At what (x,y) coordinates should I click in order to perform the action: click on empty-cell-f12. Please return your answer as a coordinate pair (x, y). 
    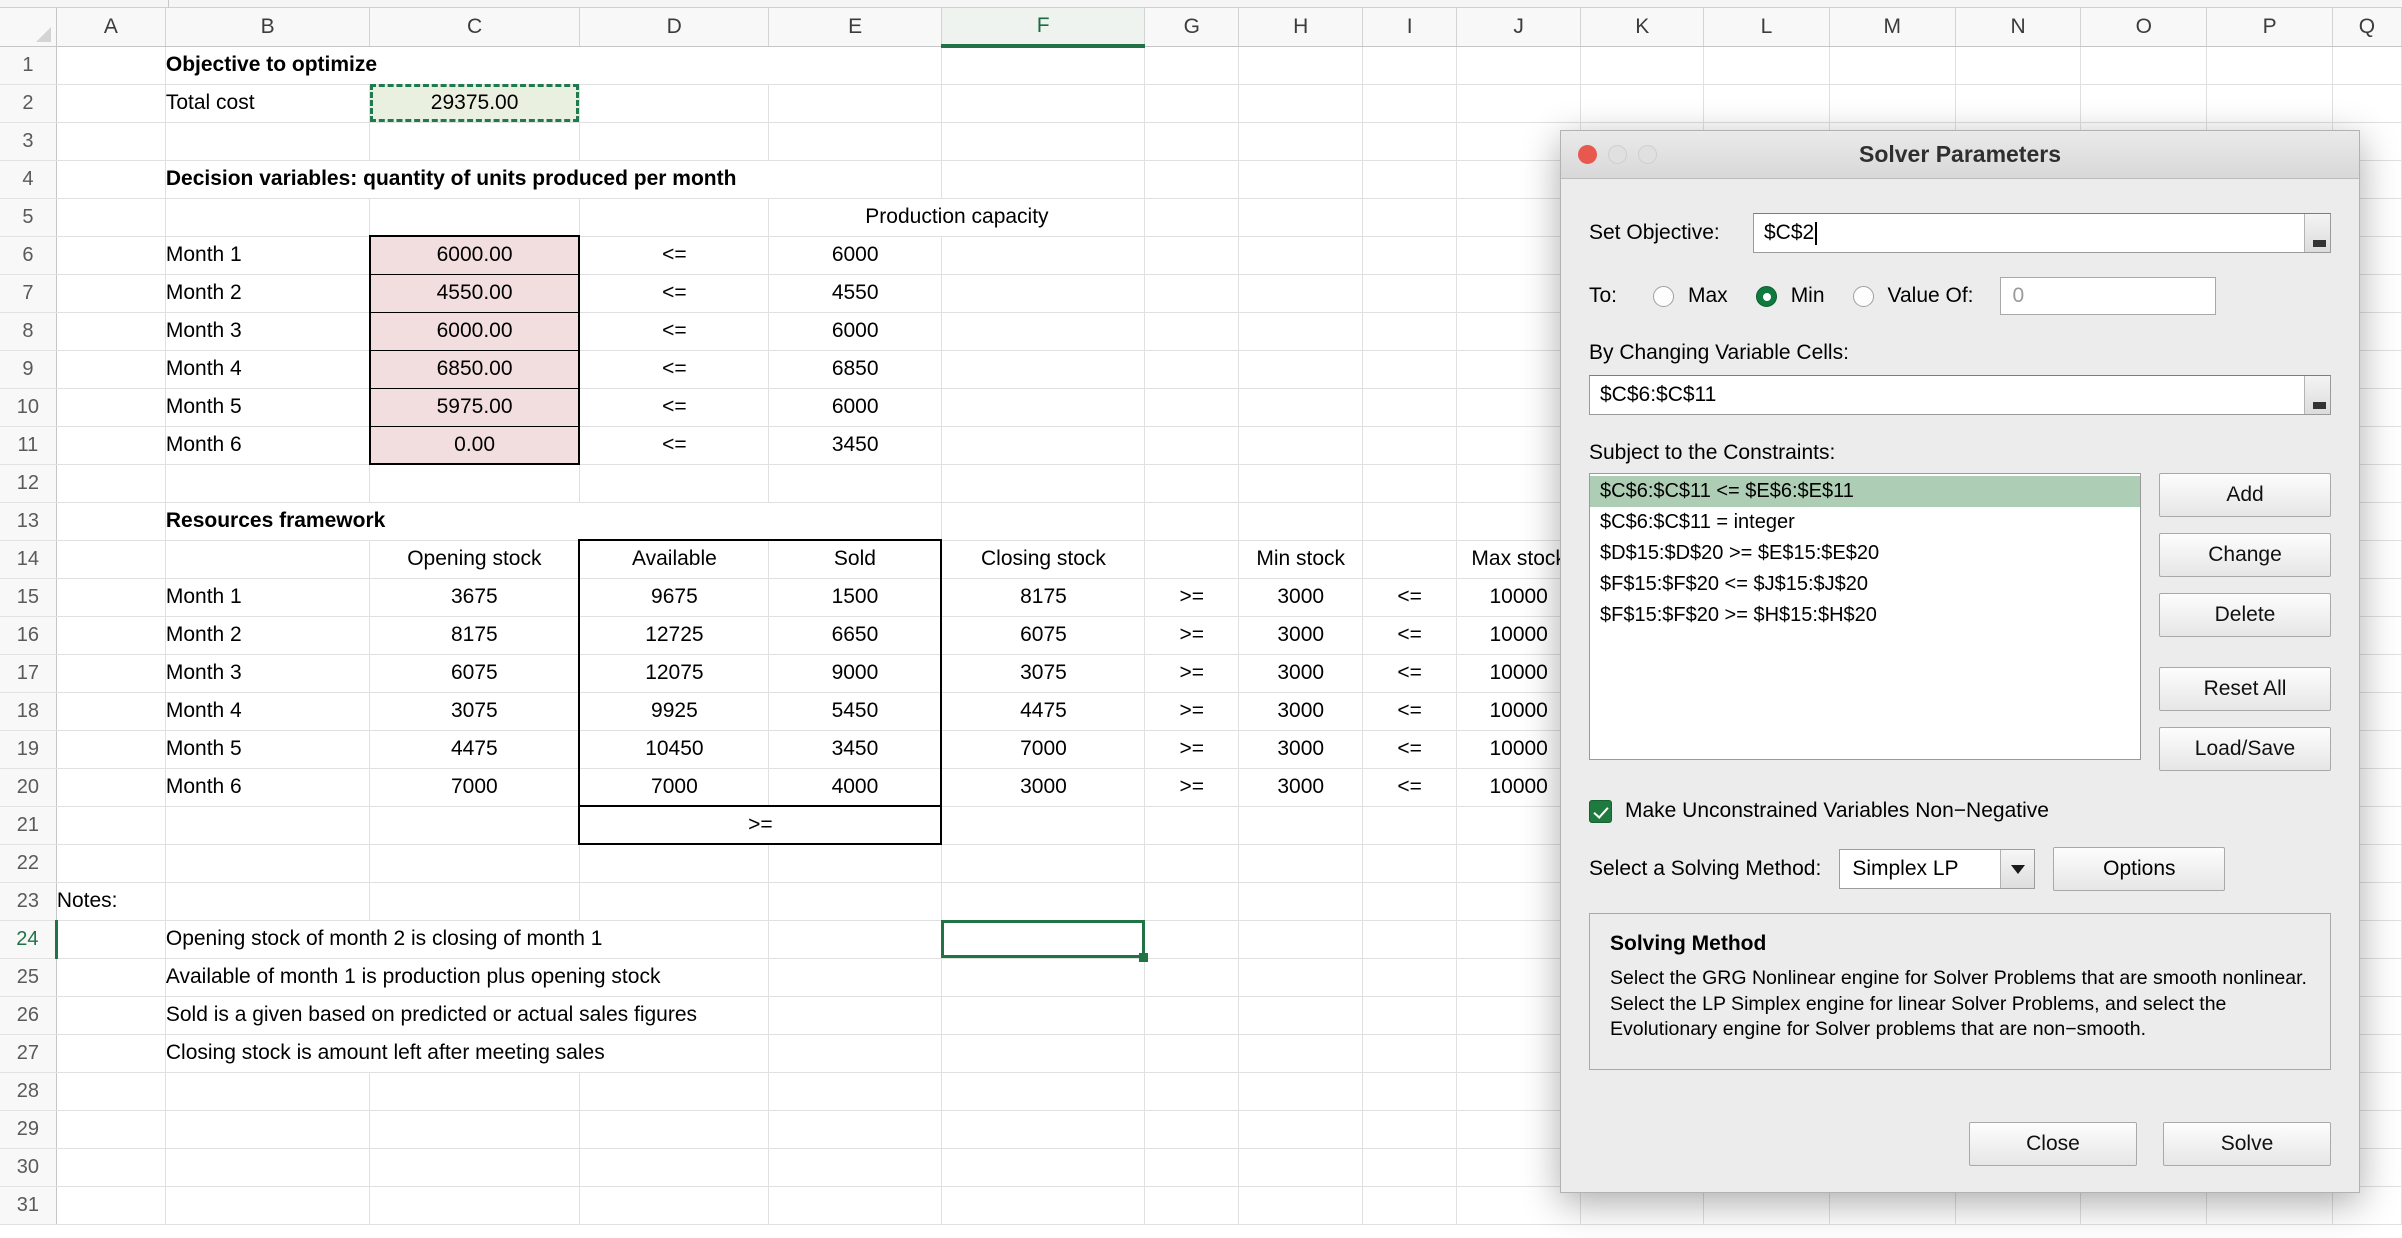
    Looking at the image, I should click on (1043, 483).